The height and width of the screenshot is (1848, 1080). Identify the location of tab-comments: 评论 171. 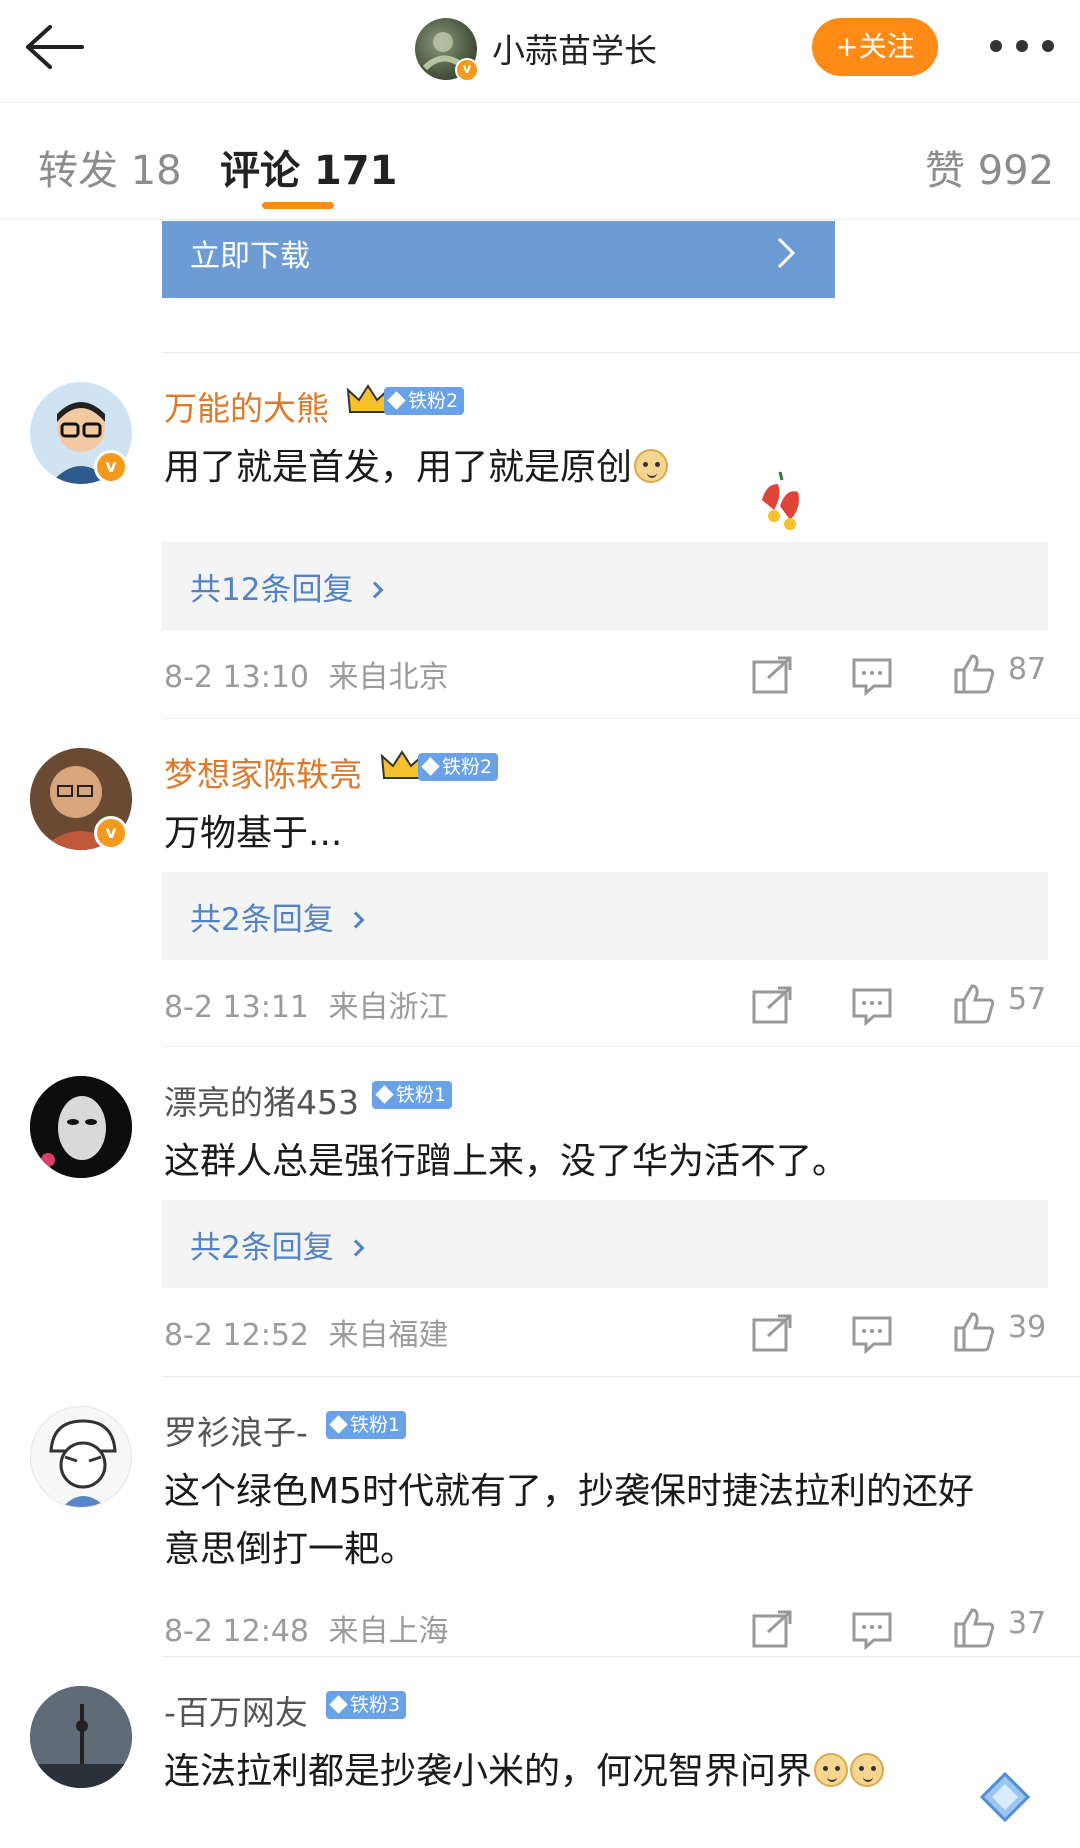
(308, 167).